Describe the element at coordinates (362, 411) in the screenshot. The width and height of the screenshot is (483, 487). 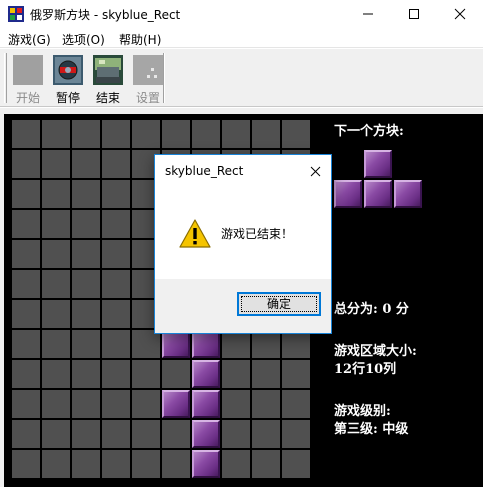
I see `level-label: 游戏级别:` at that location.